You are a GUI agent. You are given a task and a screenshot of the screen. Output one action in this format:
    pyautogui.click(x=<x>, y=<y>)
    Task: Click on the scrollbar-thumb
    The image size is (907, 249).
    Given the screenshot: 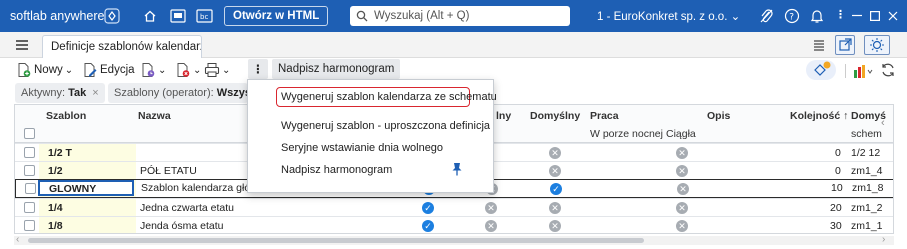 What is the action you would take?
    pyautogui.click(x=336, y=240)
    